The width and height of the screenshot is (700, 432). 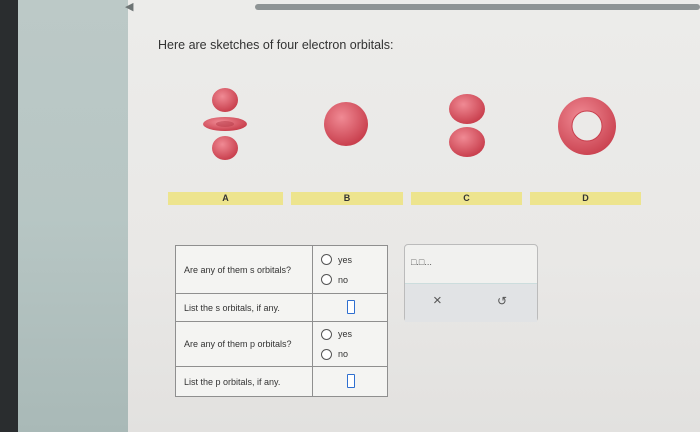 I want to click on list-row-s: List the s orbitals, if any., so click(x=281, y=307).